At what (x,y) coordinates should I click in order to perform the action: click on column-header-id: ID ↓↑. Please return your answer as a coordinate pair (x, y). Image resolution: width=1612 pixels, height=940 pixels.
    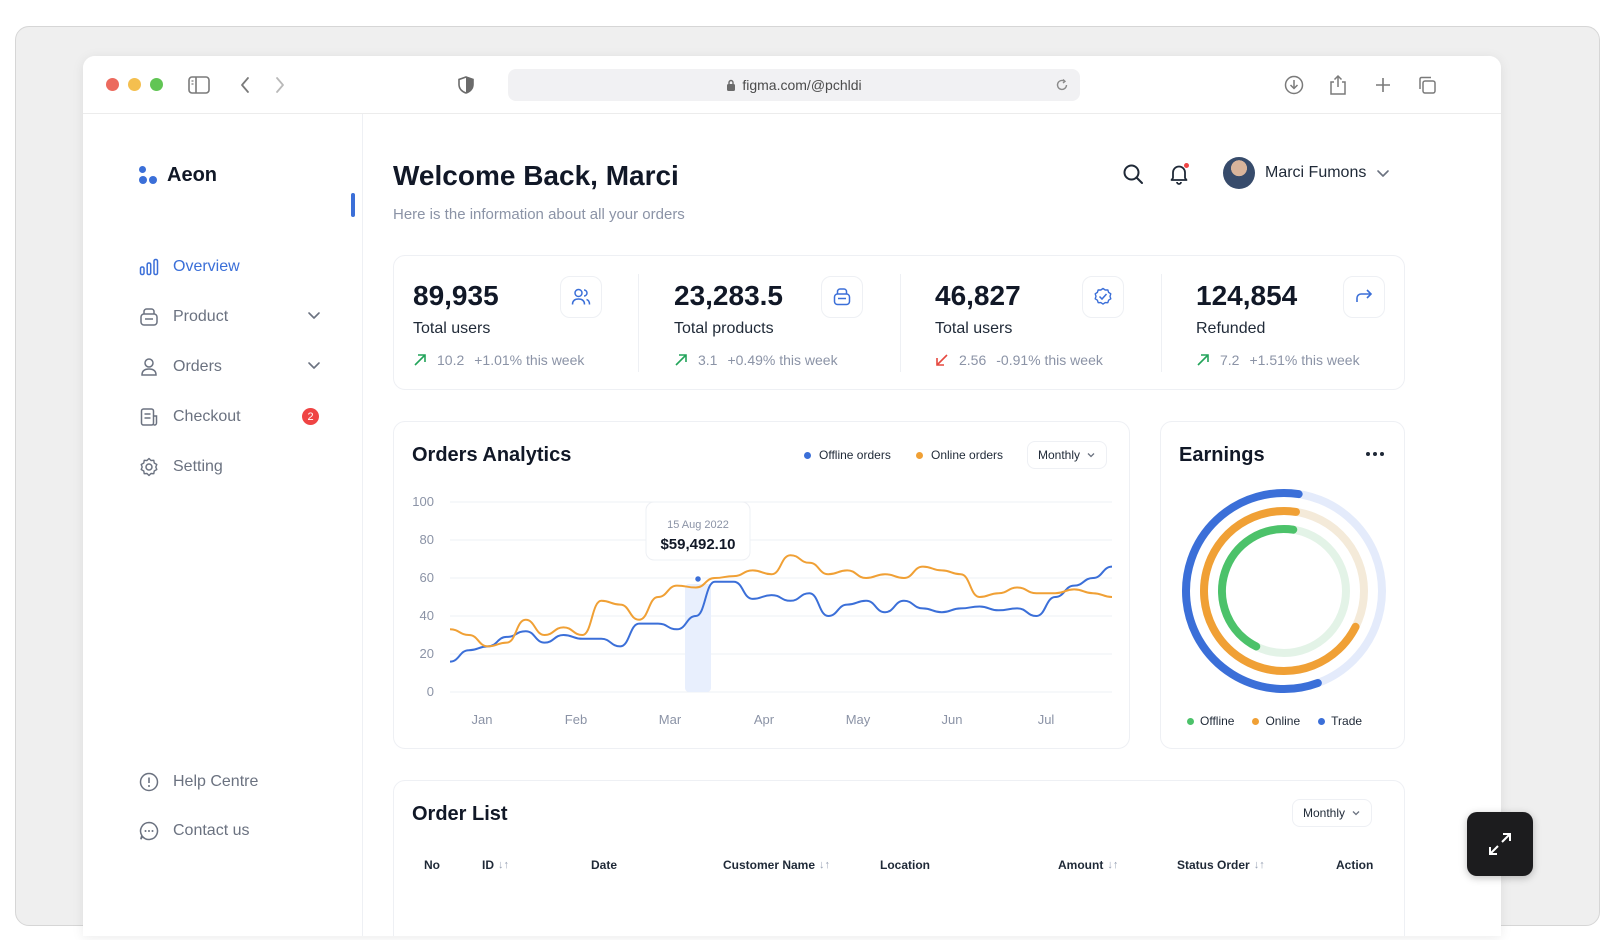
    Looking at the image, I should click on (495, 865).